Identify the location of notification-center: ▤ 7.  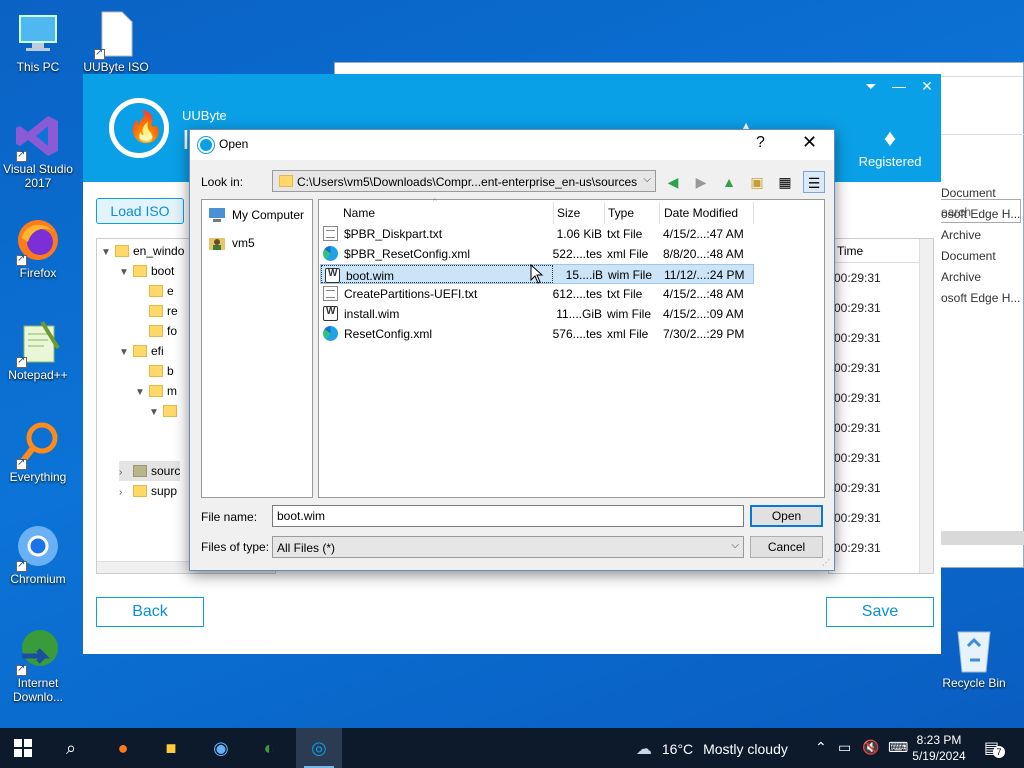
(994, 748).